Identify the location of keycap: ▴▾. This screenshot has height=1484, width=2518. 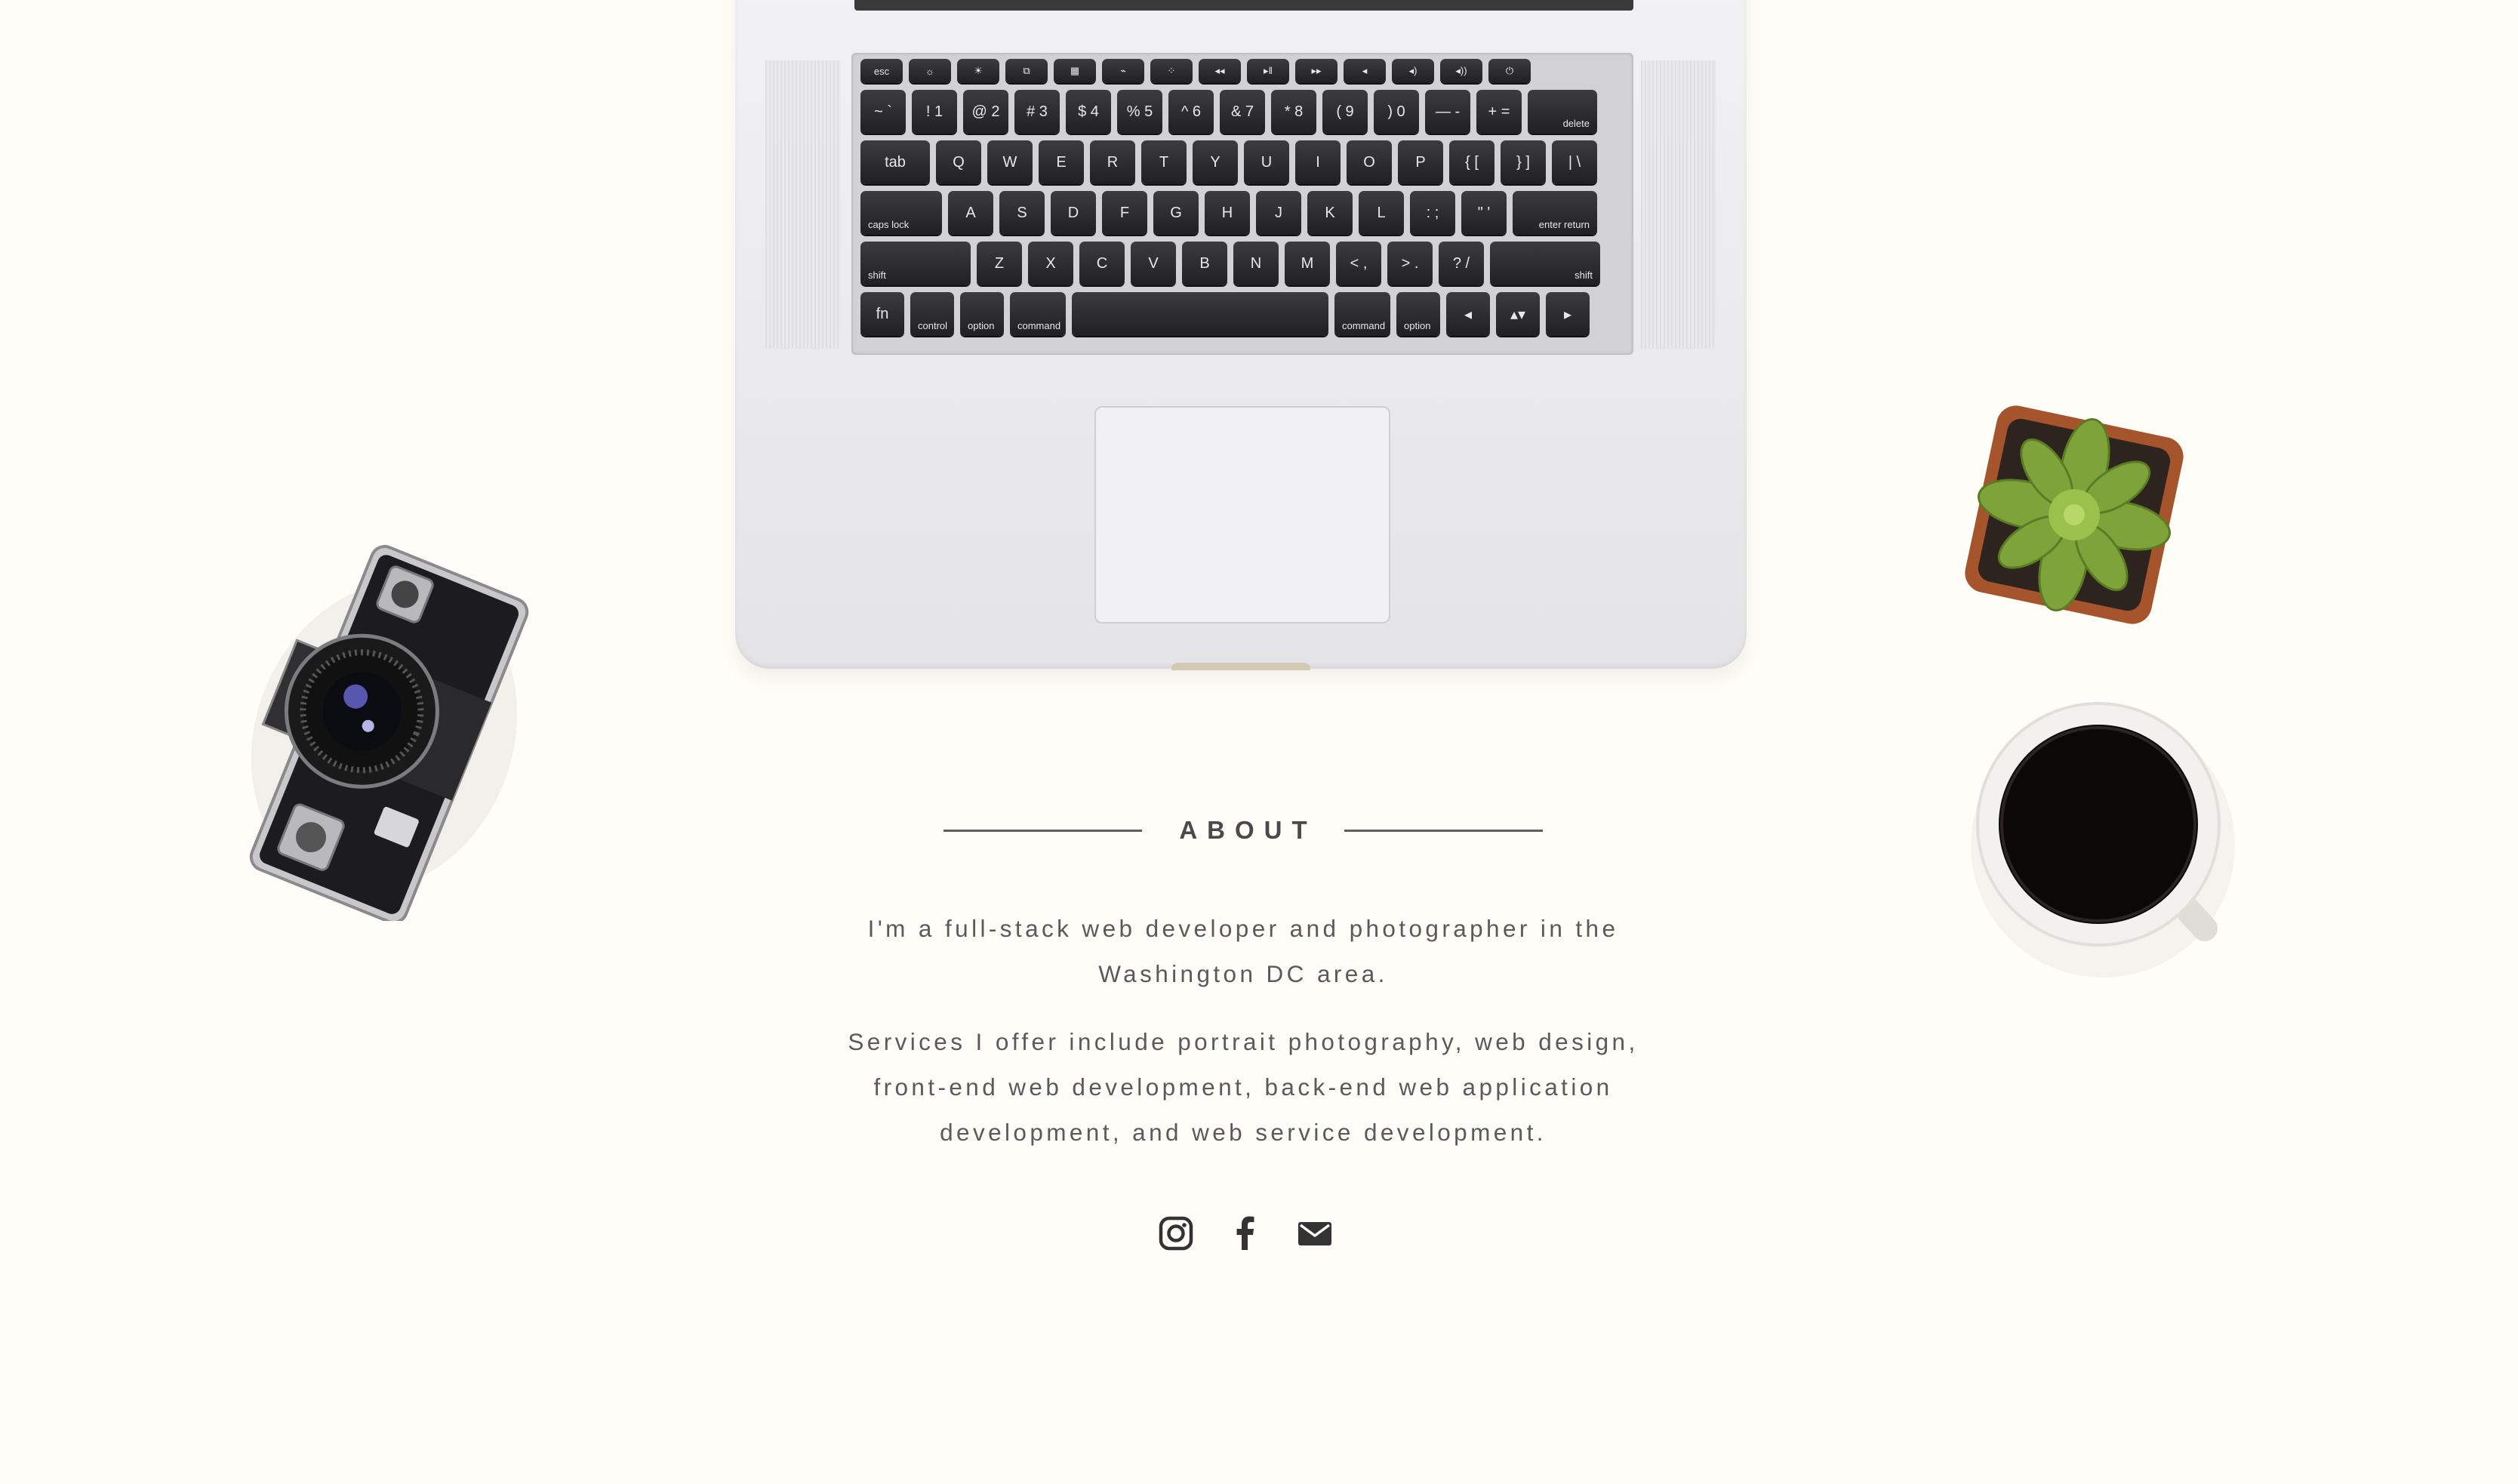
(1518, 314).